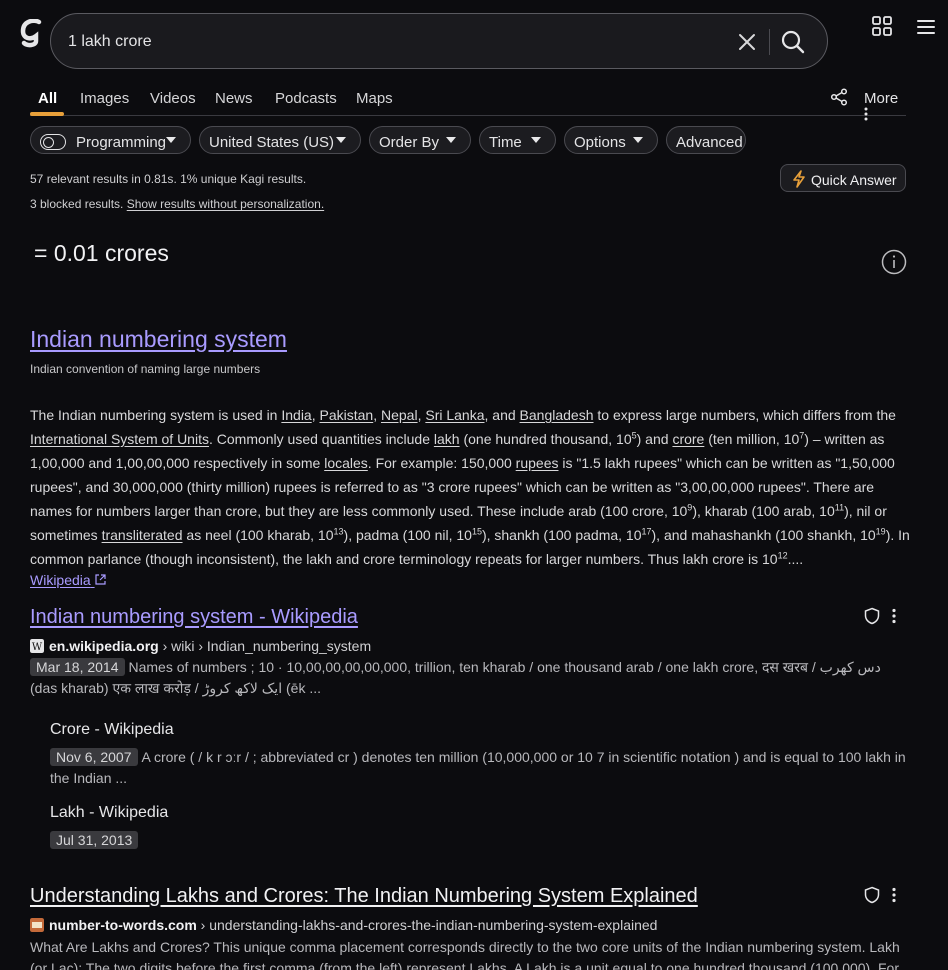 This screenshot has height=970, width=948. I want to click on quick-answer-label: Quick Answer, so click(854, 180).